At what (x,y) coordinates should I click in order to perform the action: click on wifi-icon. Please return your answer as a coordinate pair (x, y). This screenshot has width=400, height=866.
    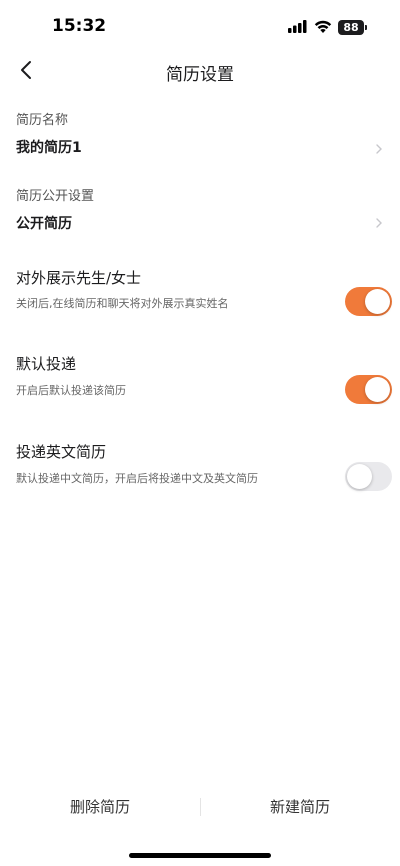
    Looking at the image, I should click on (323, 27).